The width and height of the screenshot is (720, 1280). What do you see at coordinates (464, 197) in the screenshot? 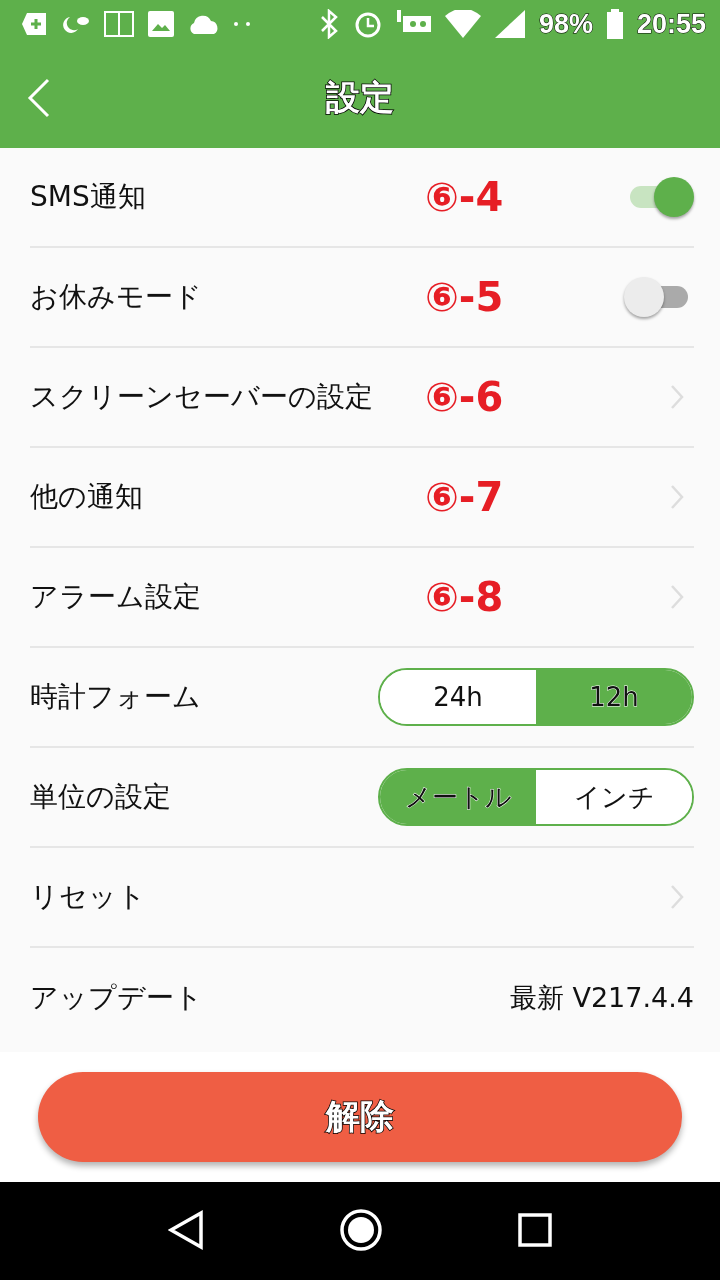
I see `annotation-label: ⑥-4` at bounding box center [464, 197].